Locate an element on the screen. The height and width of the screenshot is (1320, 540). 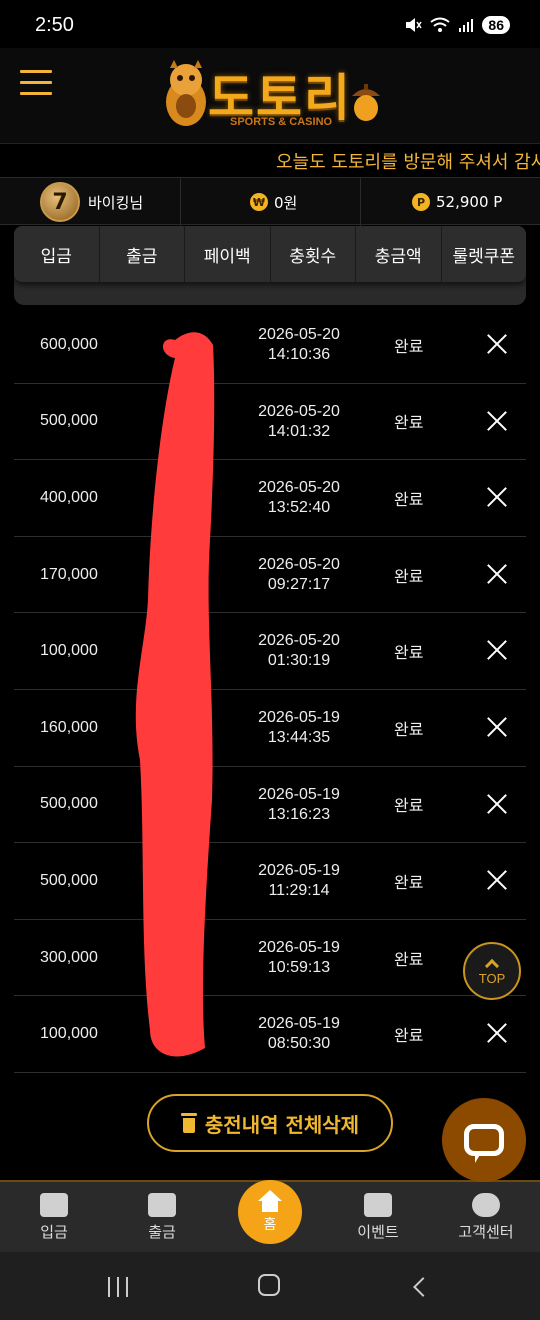
nav-support: 고객센터 is located at coordinates (486, 1217).